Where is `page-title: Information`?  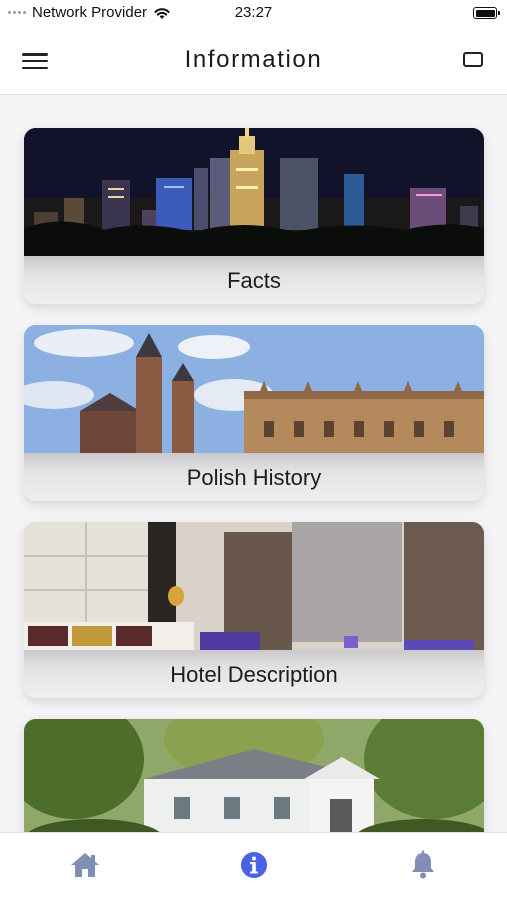 page-title: Information is located at coordinates (253, 59).